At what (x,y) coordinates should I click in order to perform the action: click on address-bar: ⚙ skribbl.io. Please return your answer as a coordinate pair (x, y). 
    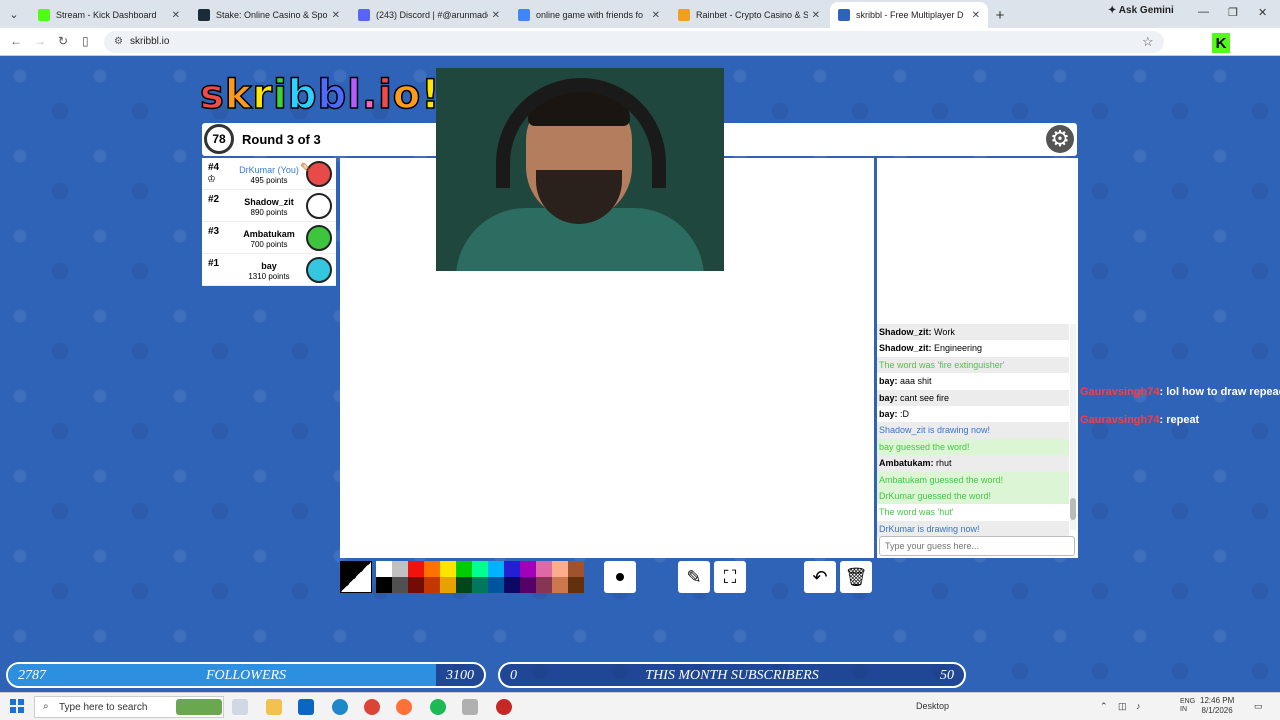
    Looking at the image, I should click on (634, 42).